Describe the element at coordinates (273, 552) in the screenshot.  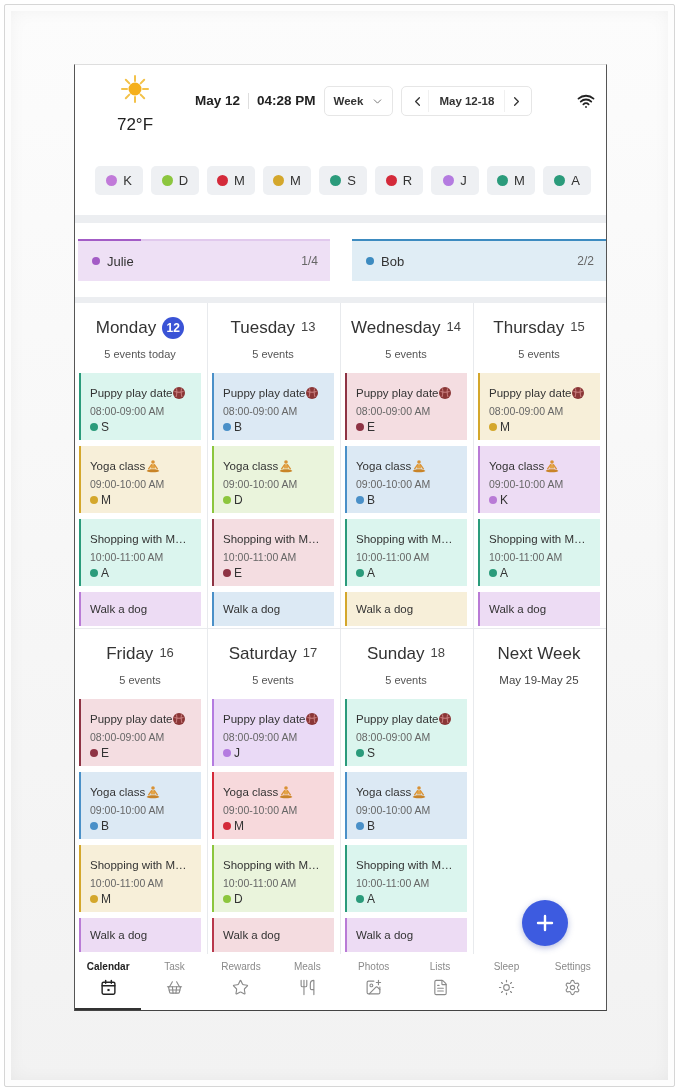
I see `event-card: Shopping with M… 10:00-11:00 AM E` at that location.